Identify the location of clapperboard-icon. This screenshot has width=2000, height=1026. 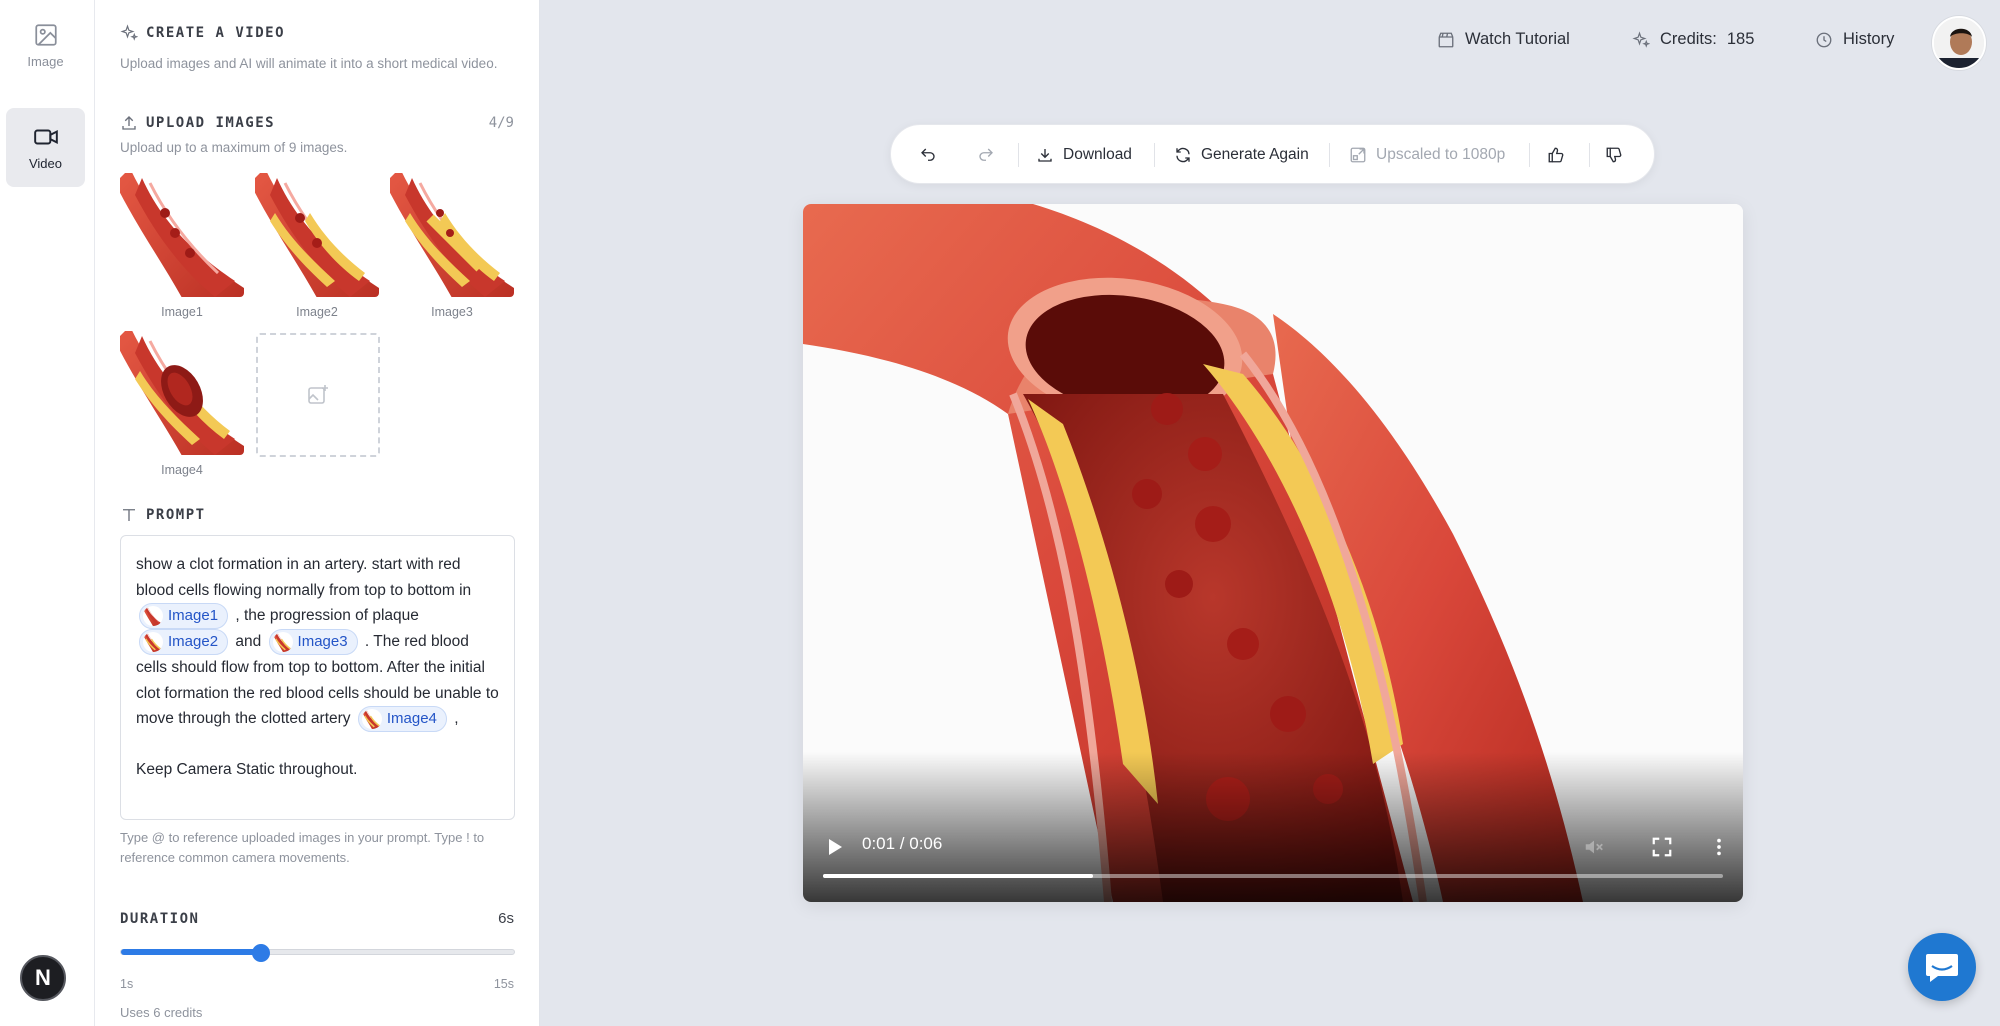
(1446, 39).